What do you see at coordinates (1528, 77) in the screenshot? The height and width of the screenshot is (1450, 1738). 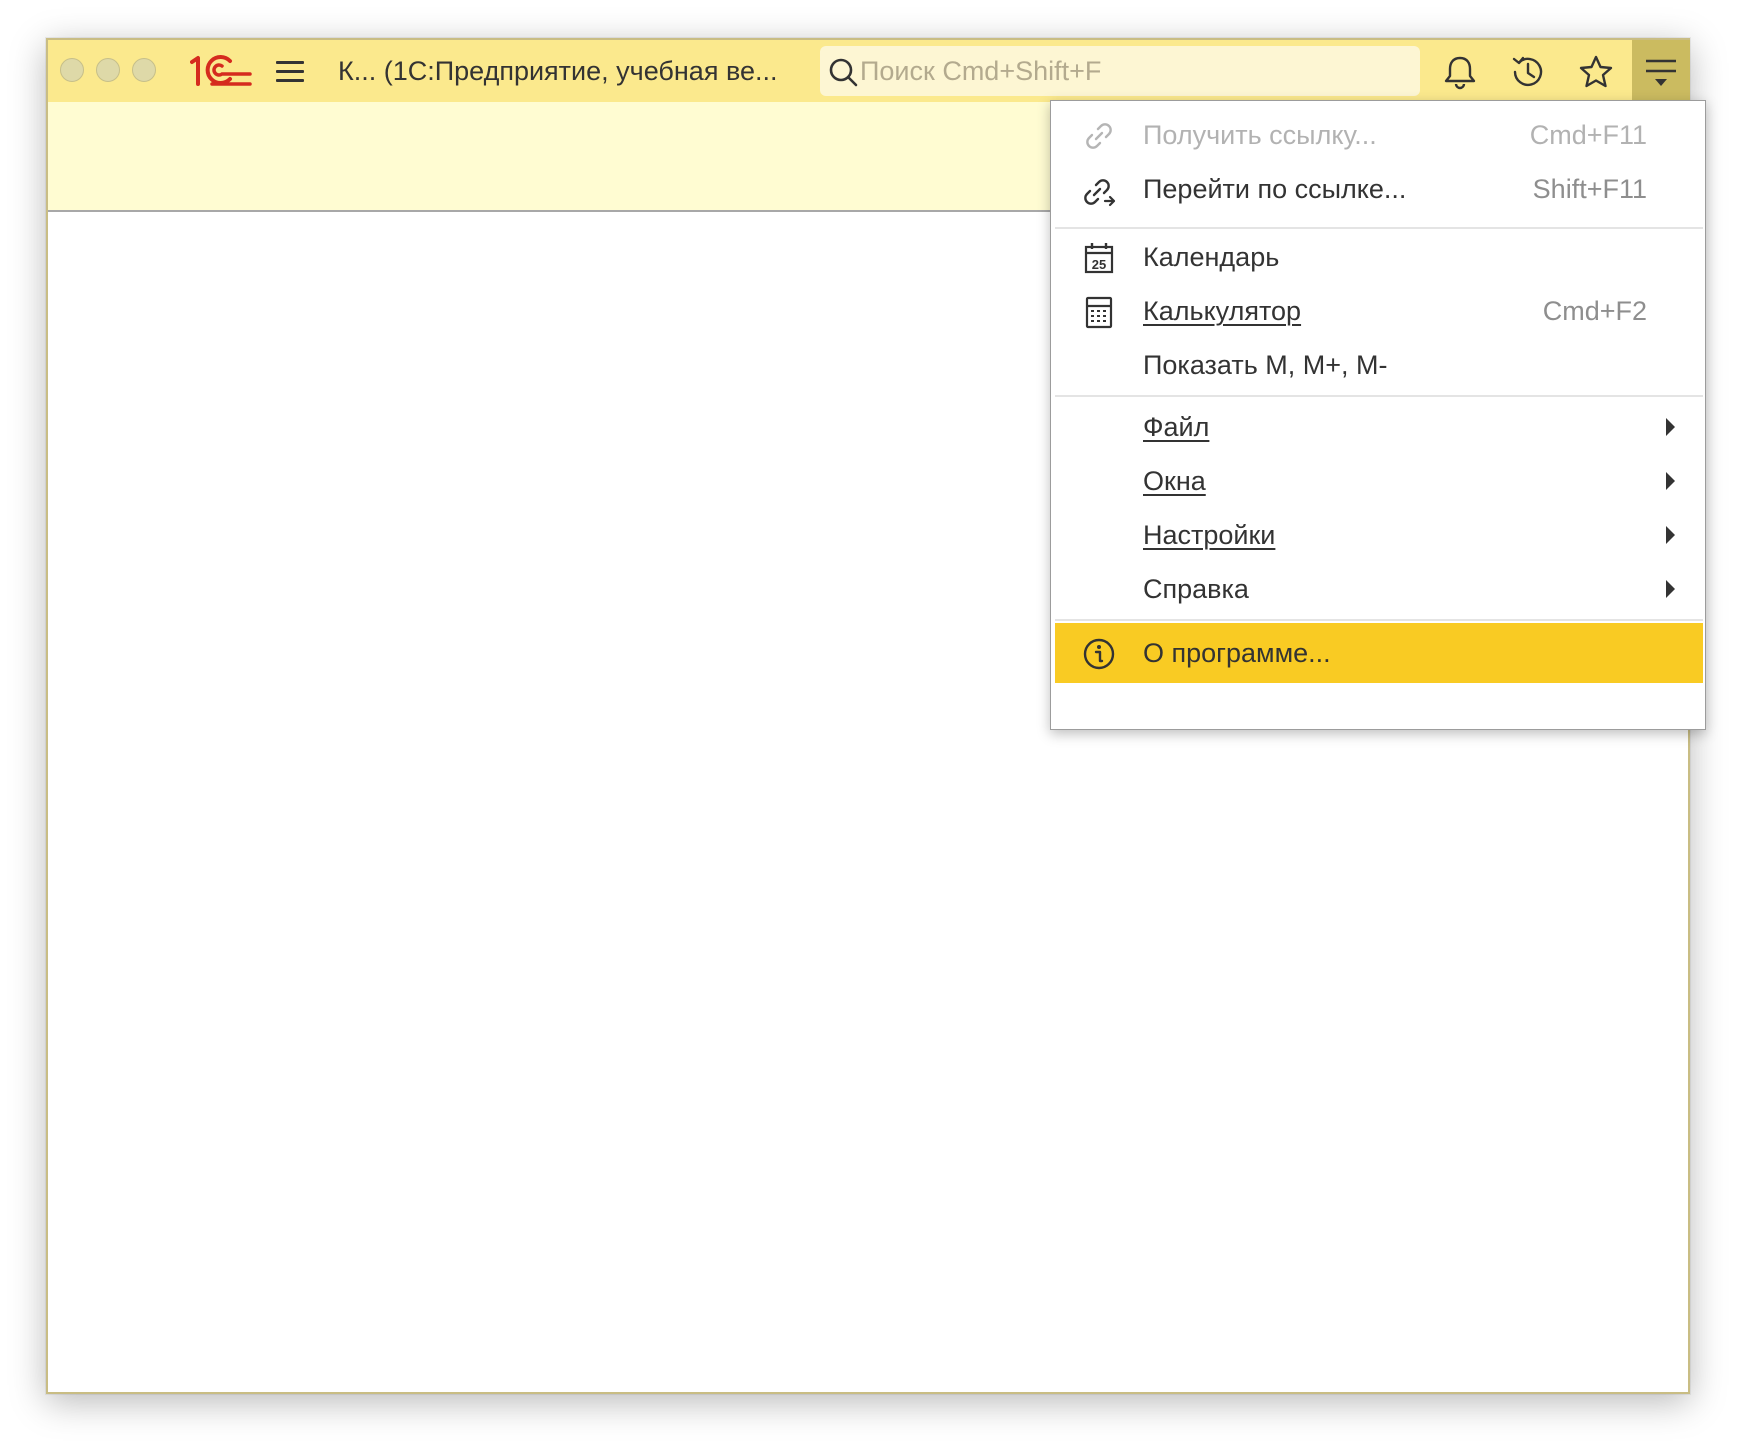 I see `history-icon` at bounding box center [1528, 77].